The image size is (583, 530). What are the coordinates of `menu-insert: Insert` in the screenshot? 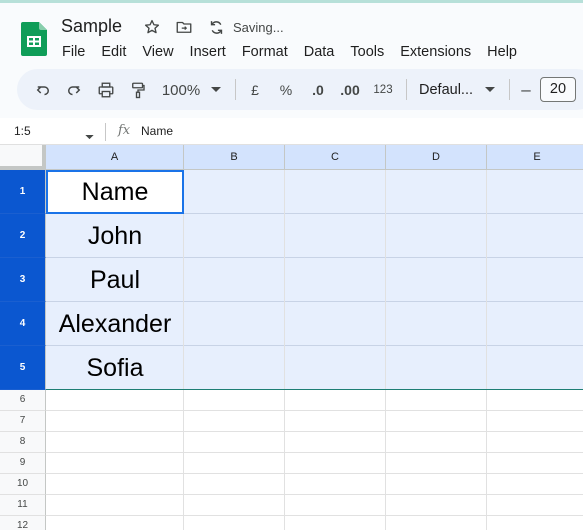 It's located at (208, 52).